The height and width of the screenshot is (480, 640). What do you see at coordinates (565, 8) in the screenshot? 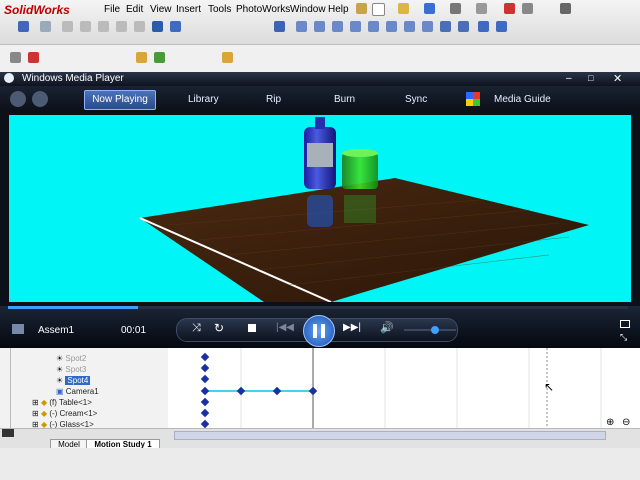
I see `help-icon` at bounding box center [565, 8].